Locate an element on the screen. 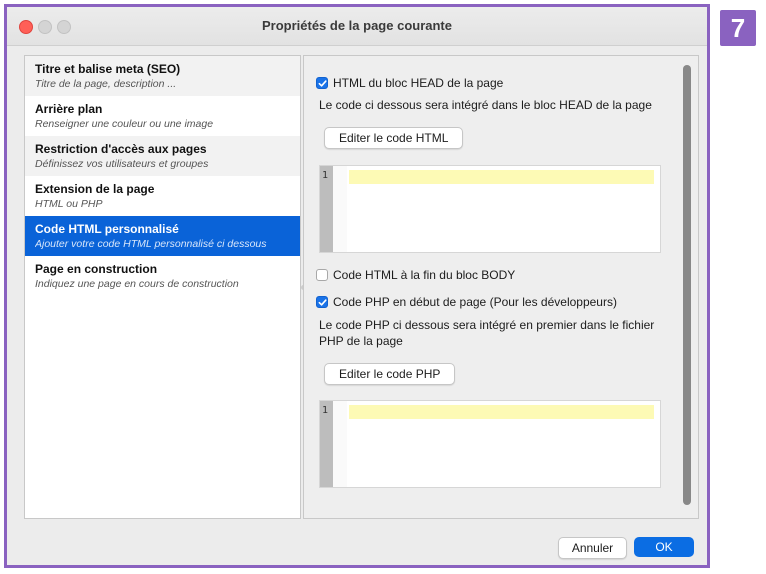  title-bar: Propriétés de la page courante is located at coordinates (357, 26).